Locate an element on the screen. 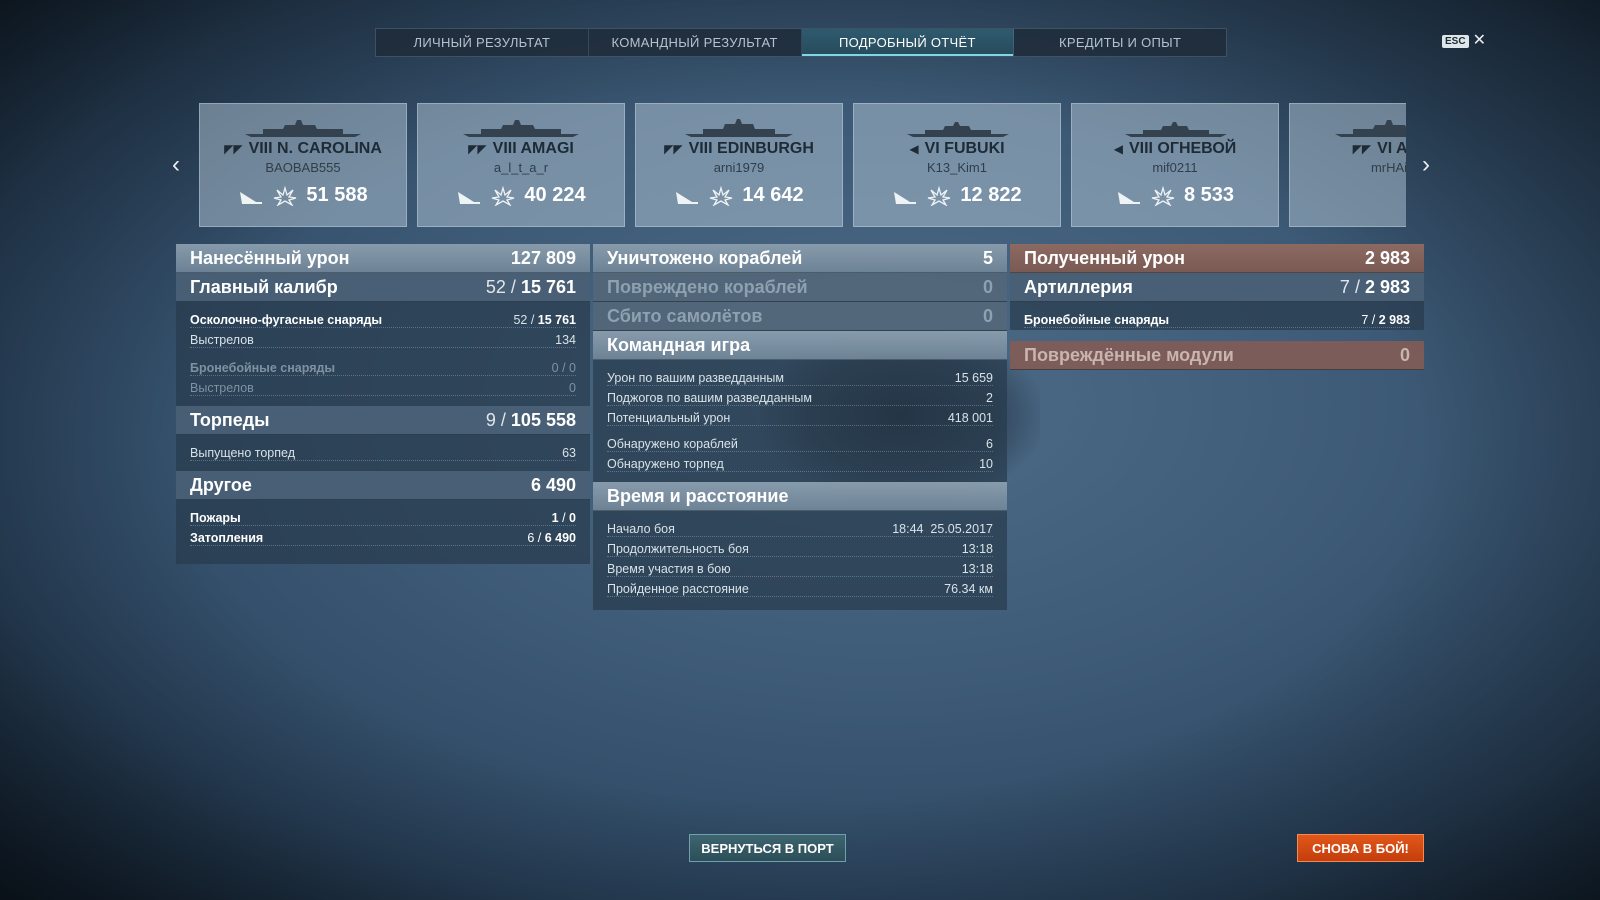  damaged-modules-row: Повреждённые модули 0 is located at coordinates (1217, 355).